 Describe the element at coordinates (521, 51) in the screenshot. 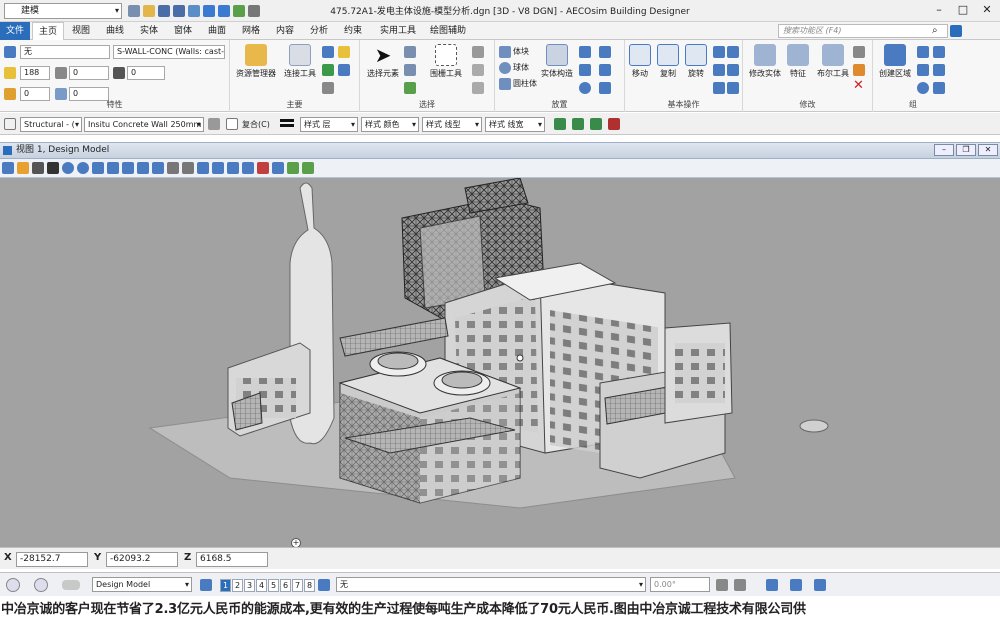

I see `solid-button: 体块` at that location.